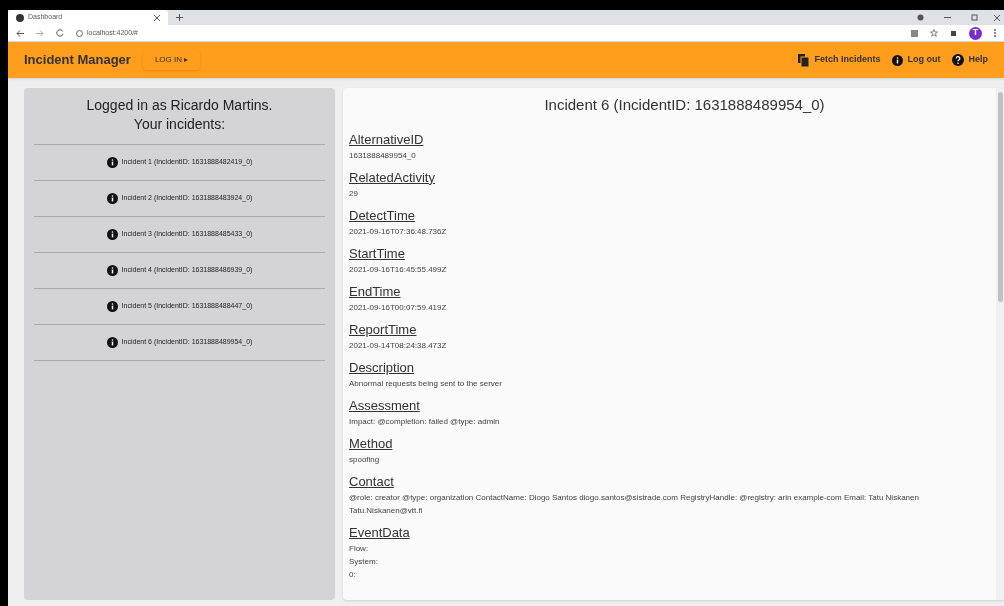  What do you see at coordinates (20, 17) in the screenshot?
I see `app-logo-icon` at bounding box center [20, 17].